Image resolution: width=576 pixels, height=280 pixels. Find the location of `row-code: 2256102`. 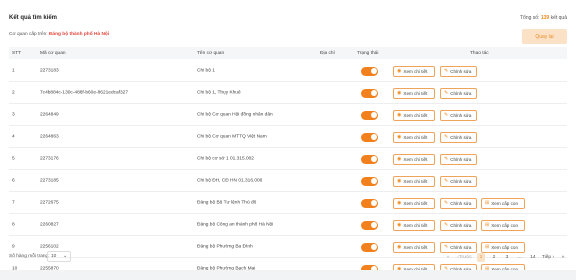

row-code: 2256102 is located at coordinates (49, 246).